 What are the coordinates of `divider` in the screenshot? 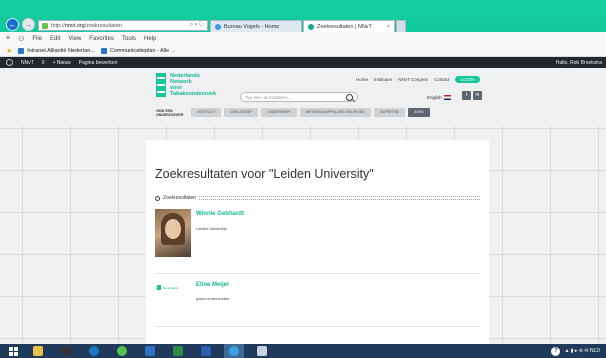 It's located at (317, 326).